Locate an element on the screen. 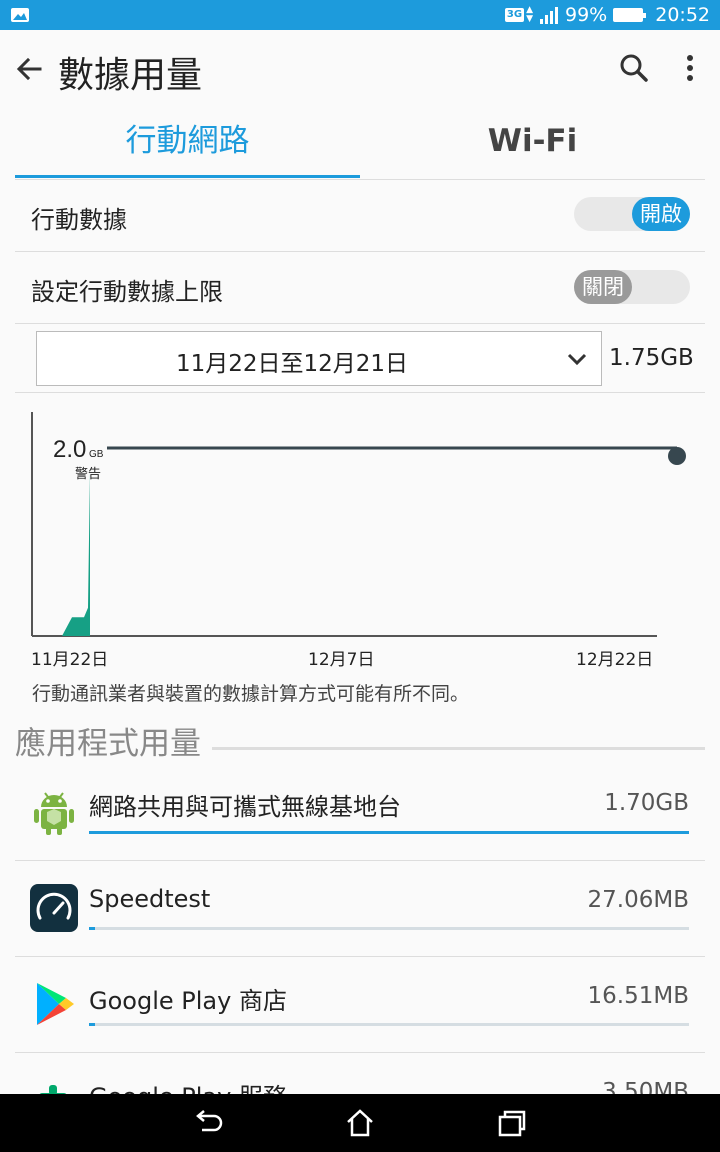 The height and width of the screenshot is (1152, 720). navigation-bar is located at coordinates (360, 1123).